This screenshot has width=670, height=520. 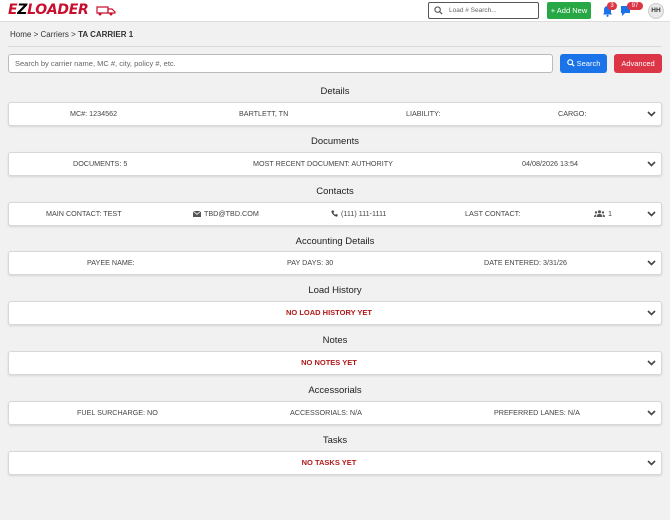 I want to click on breadcrumb: Home > Carriers > TA CARRIER 1, so click(x=71, y=34).